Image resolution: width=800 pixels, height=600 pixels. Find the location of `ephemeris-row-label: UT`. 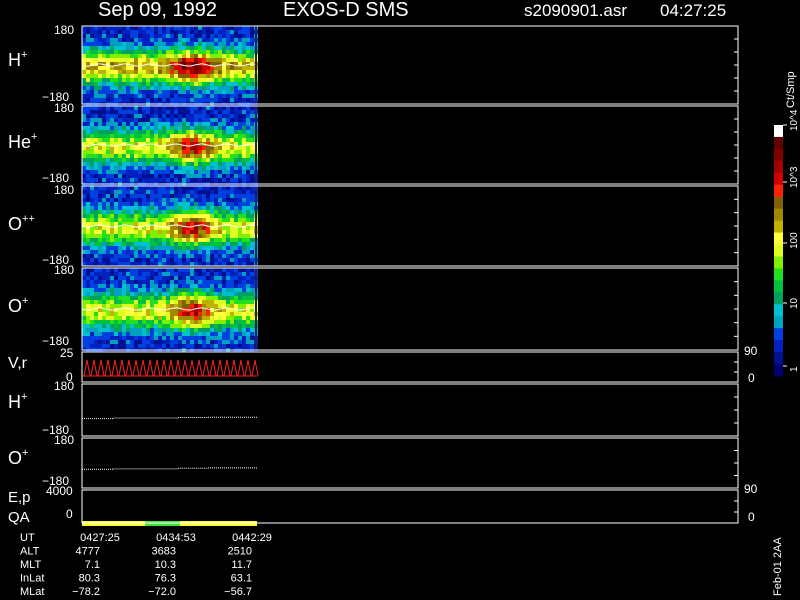

ephemeris-row-label: UT is located at coordinates (27, 538).